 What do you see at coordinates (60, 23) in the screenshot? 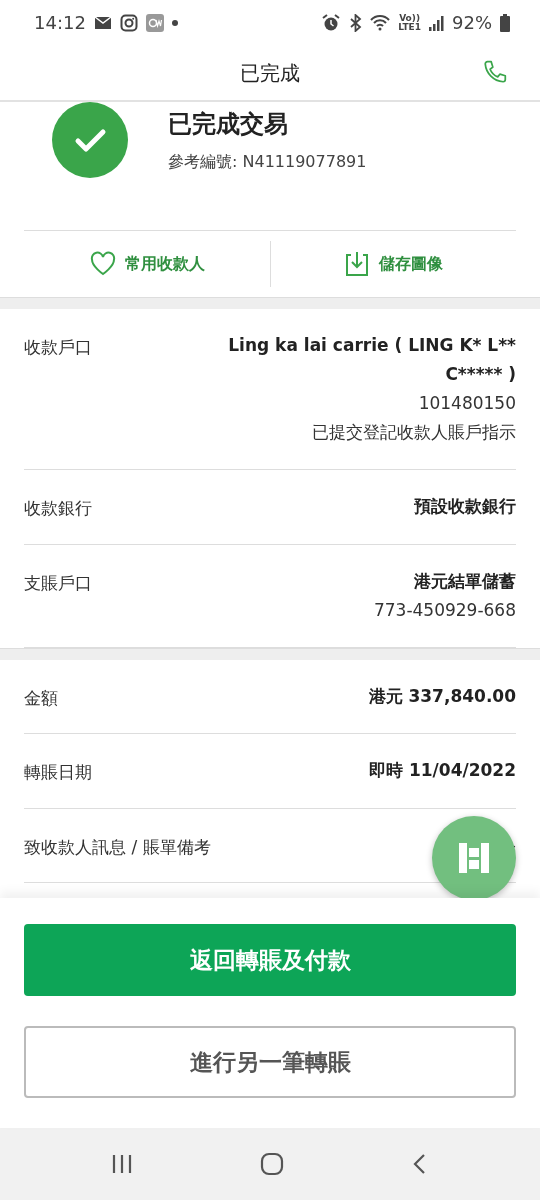
I see `clock-time: 14:12` at bounding box center [60, 23].